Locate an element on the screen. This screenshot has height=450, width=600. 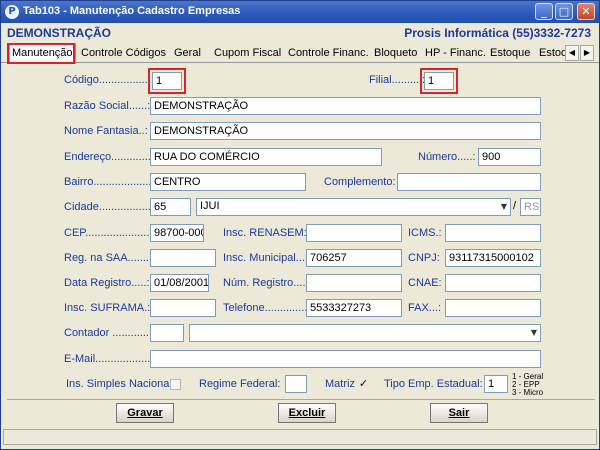
simples-nacional-checkbox is located at coordinates (175, 384).